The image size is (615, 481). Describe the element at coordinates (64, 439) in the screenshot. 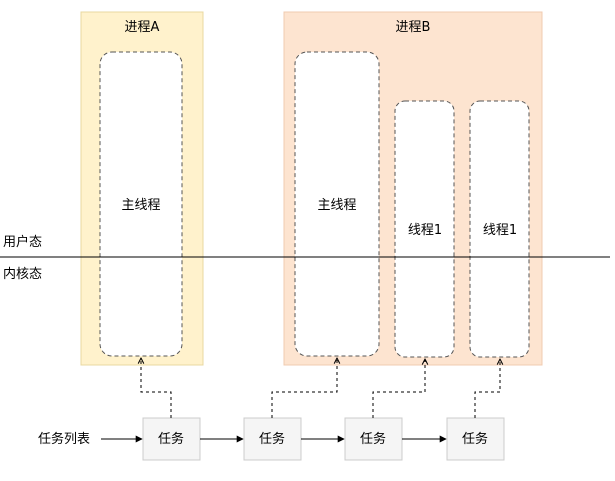

I see `task-list-label: 任务列表` at that location.